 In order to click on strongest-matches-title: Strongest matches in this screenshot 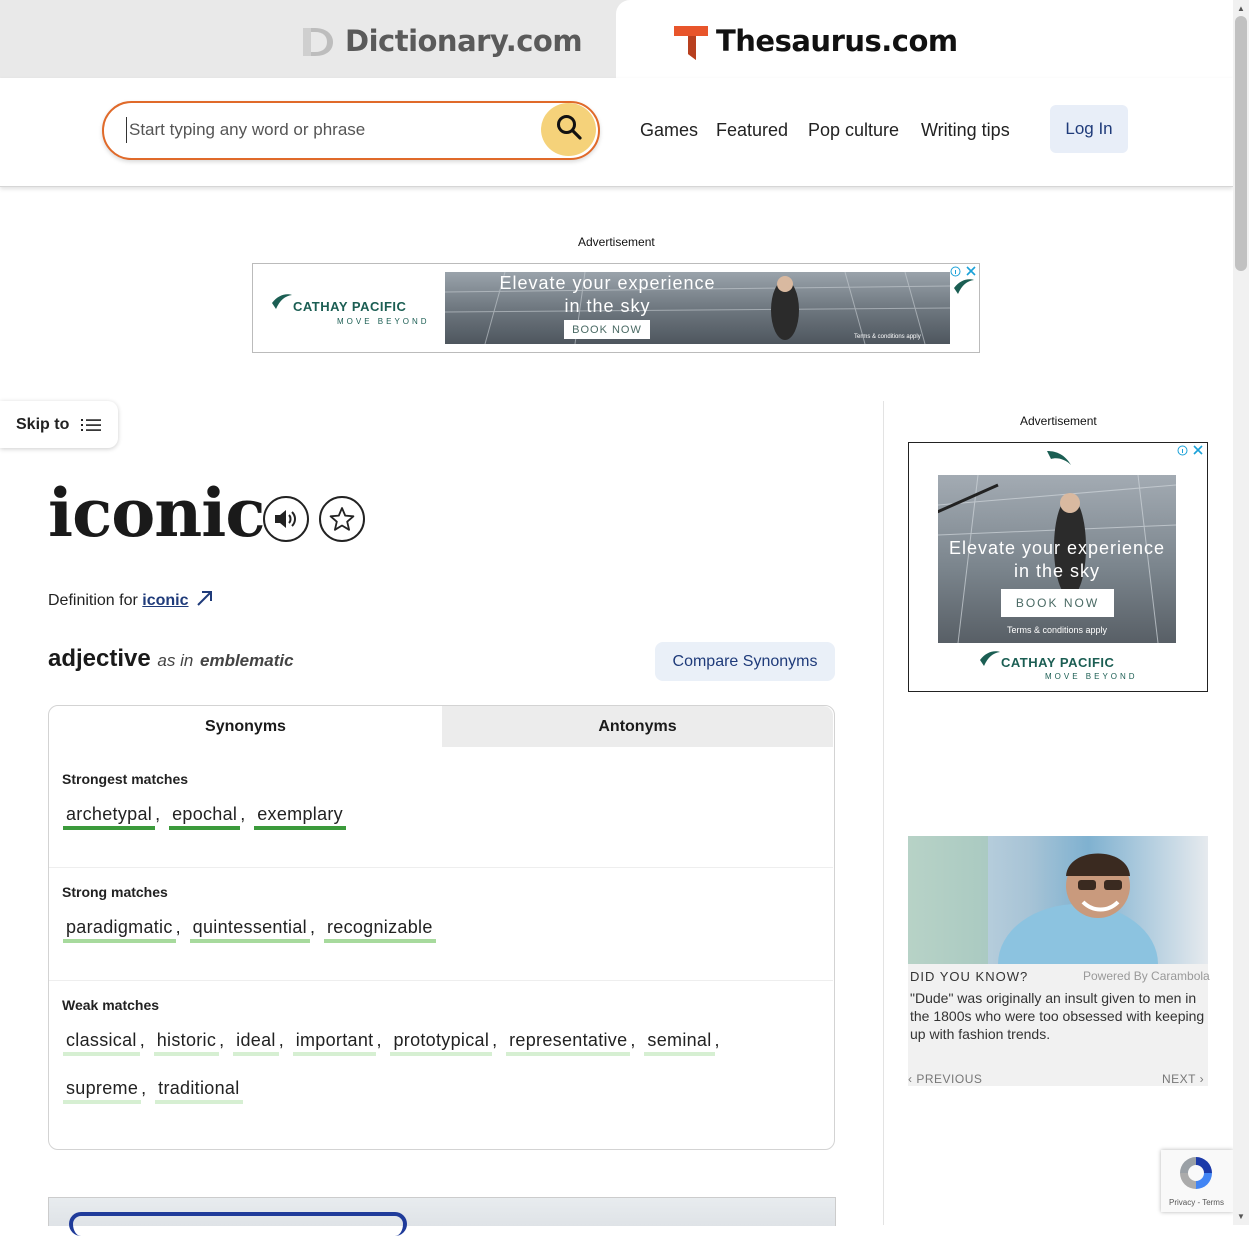, I will do `click(125, 779)`.